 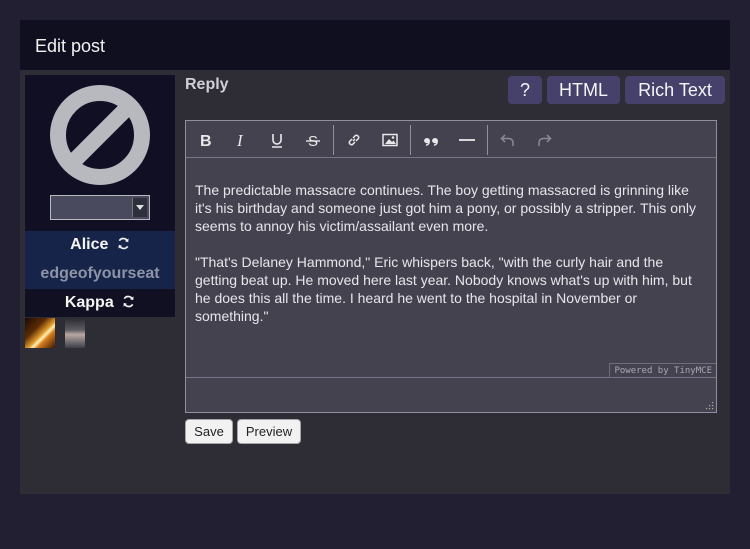 I want to click on character-name: Alice, so click(x=89, y=244).